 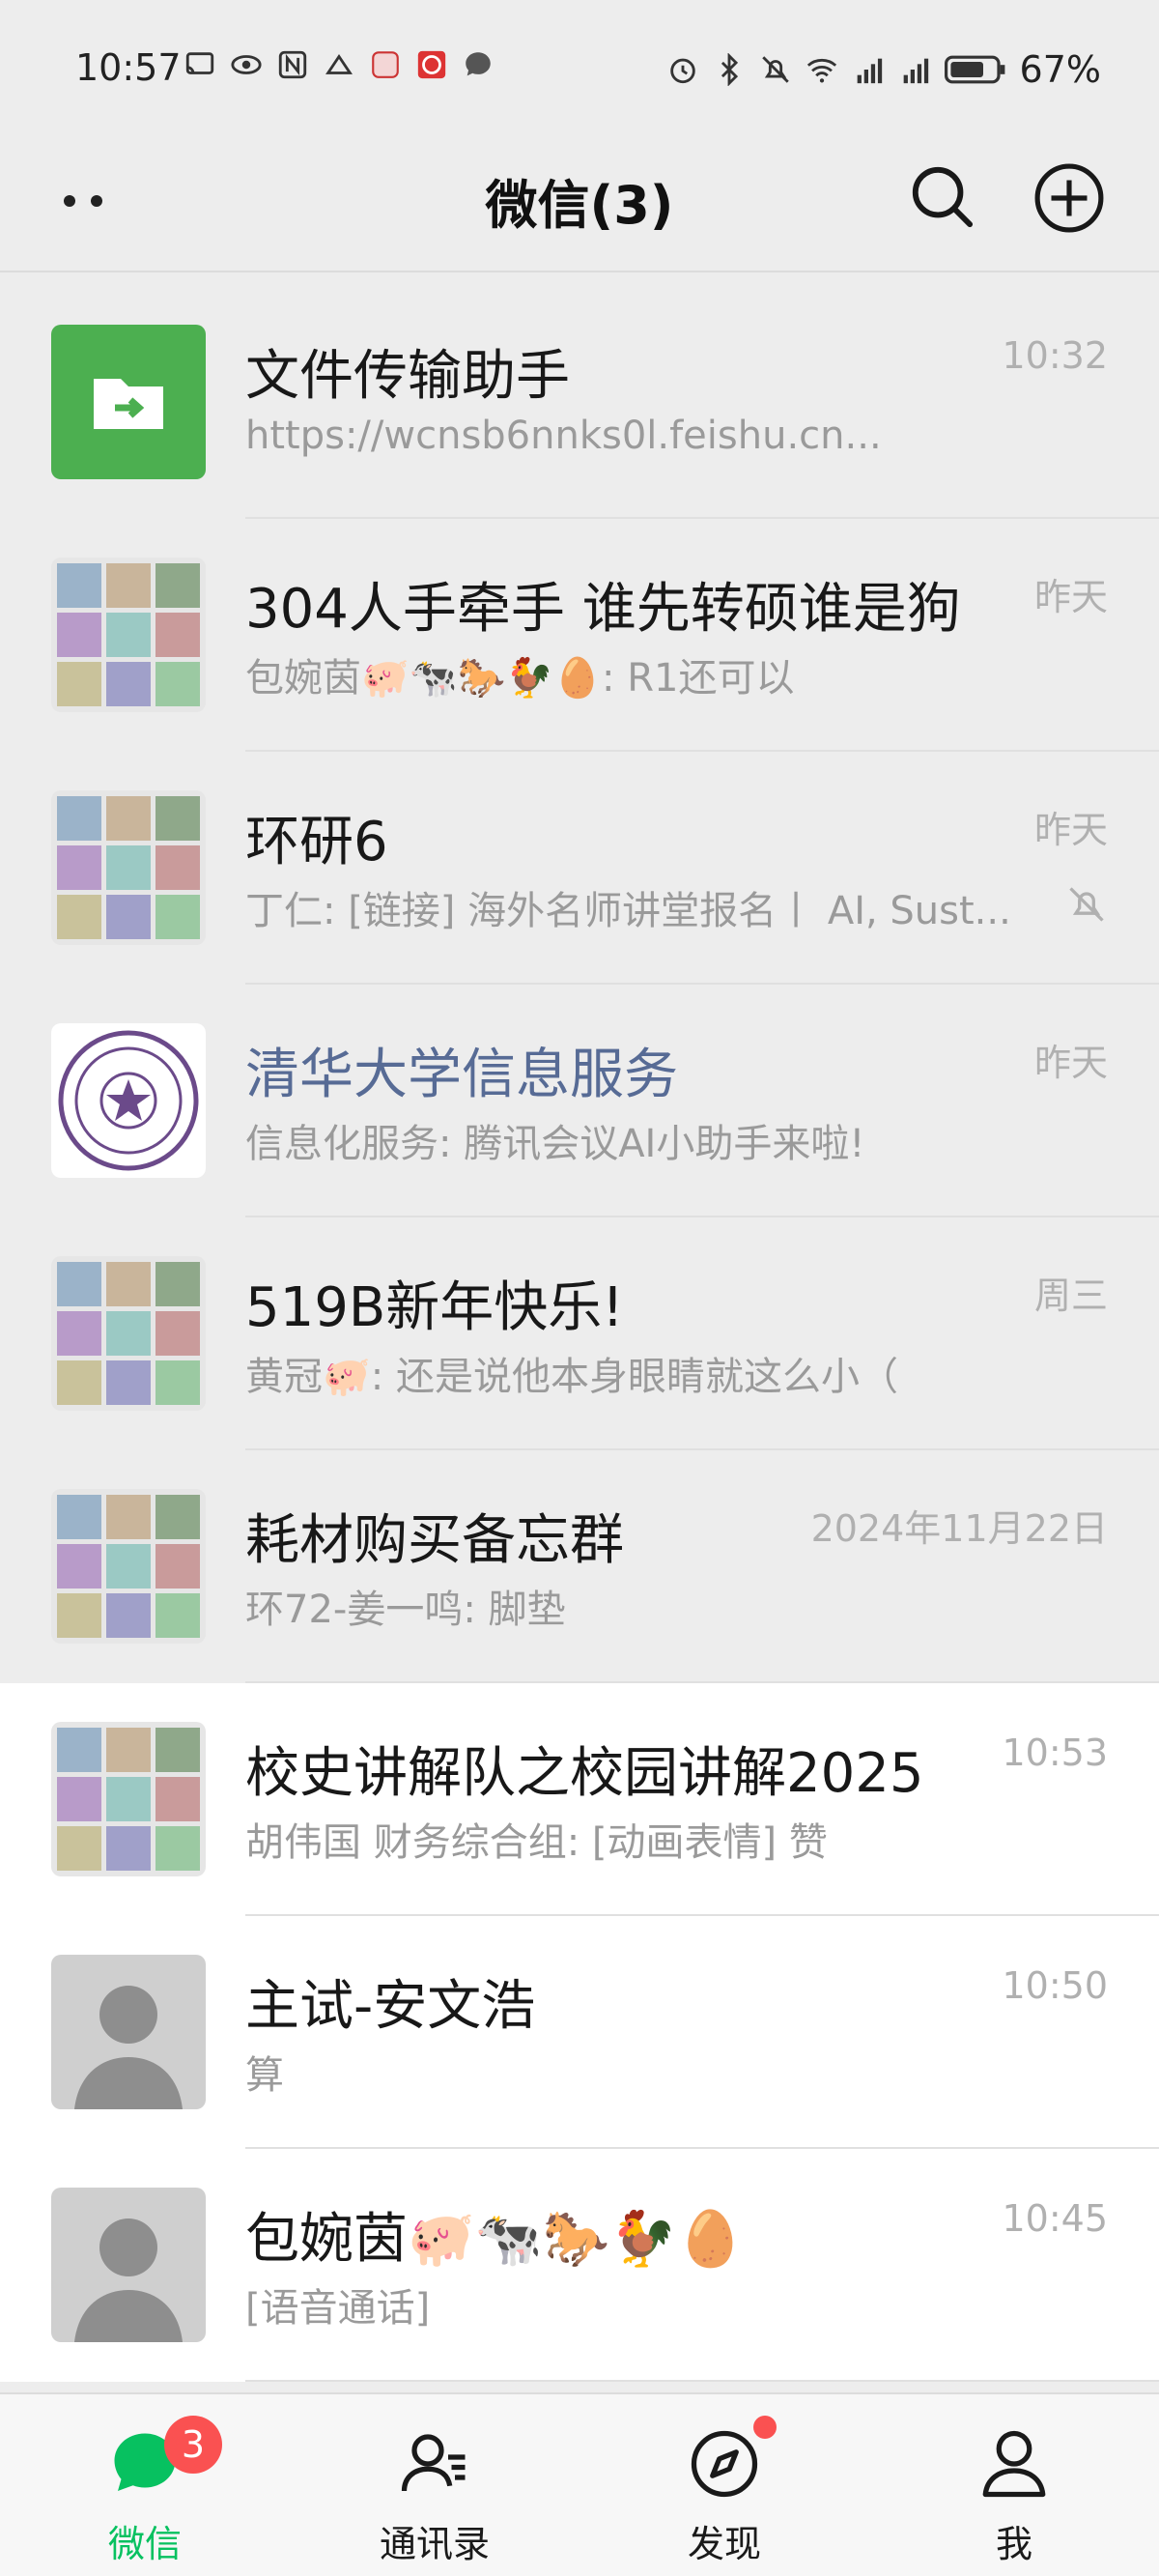 I want to click on chat-row: 环研6 丁仁: [链接] 海外名师讲堂报名丨 AI, Sust... 昨天, so click(x=579, y=869).